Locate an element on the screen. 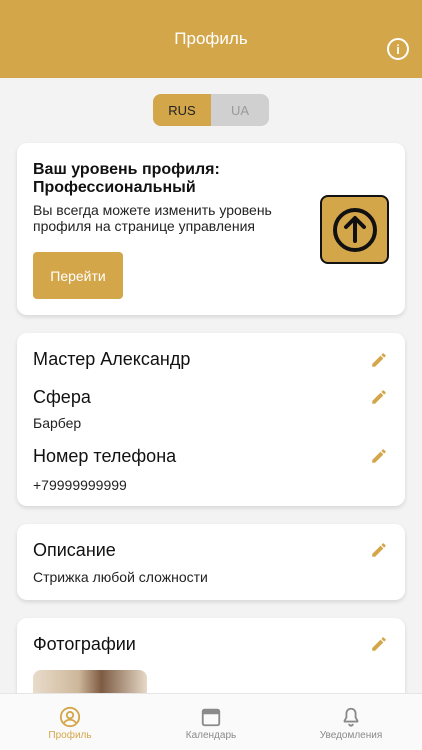  bell-icon is located at coordinates (351, 717).